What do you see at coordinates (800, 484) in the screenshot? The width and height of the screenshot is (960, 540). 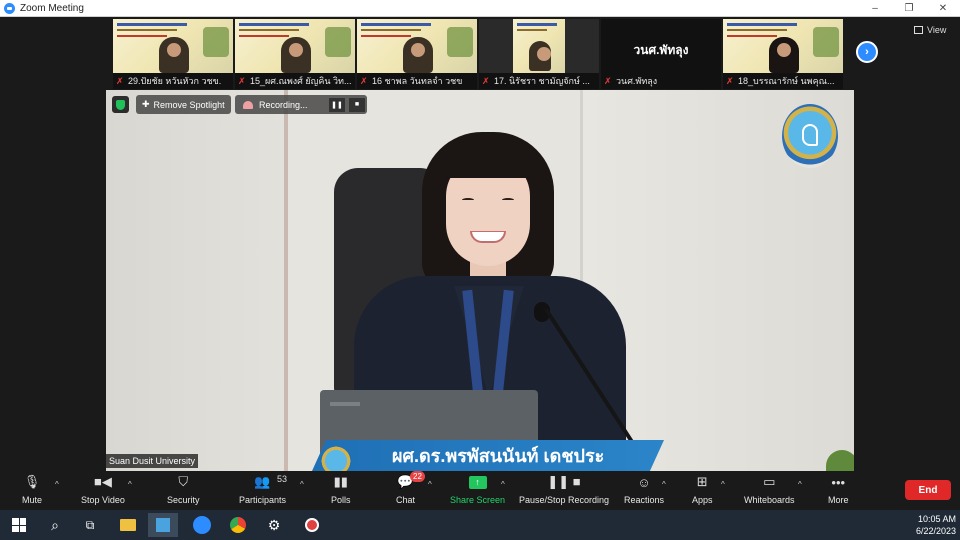 I see `whiteboards-options-chevron-icon: ^` at bounding box center [800, 484].